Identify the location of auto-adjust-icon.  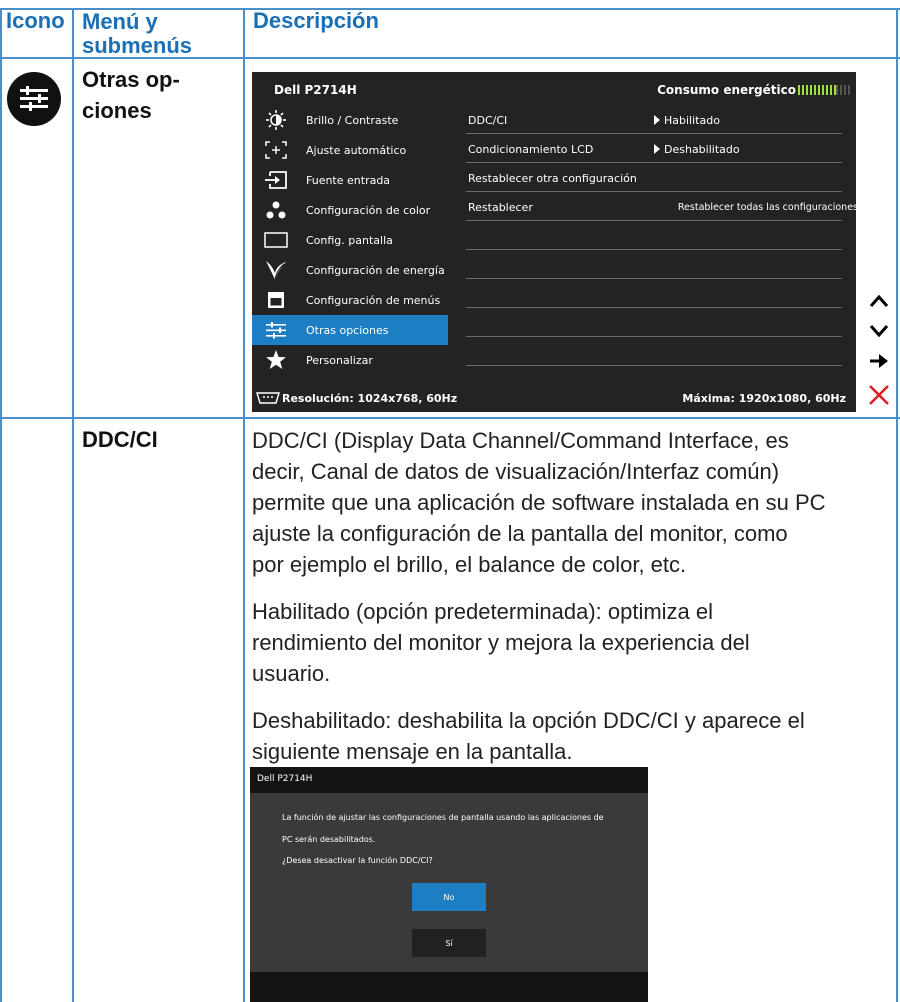
(276, 150).